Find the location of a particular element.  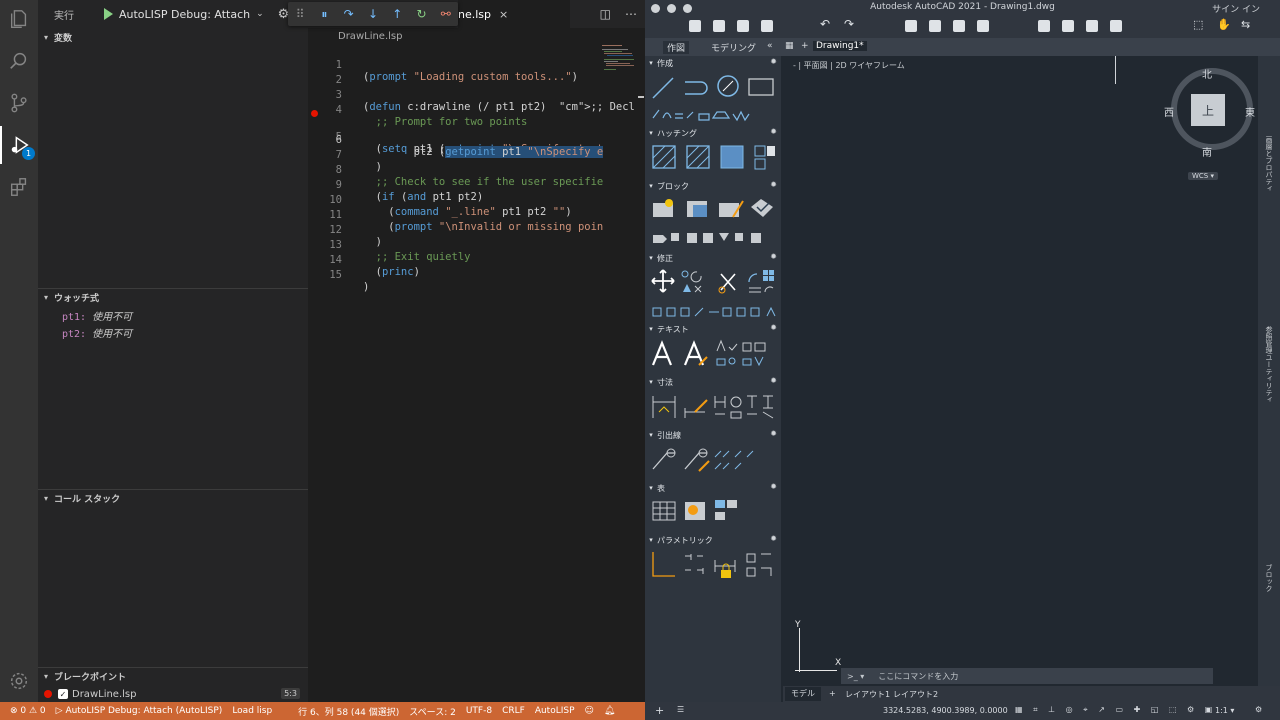

annotation-scale: 1:1 ▾ is located at coordinates (1224, 710).